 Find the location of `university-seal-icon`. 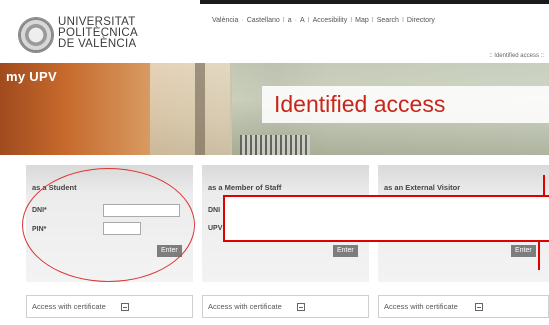

university-seal-icon is located at coordinates (36, 35).